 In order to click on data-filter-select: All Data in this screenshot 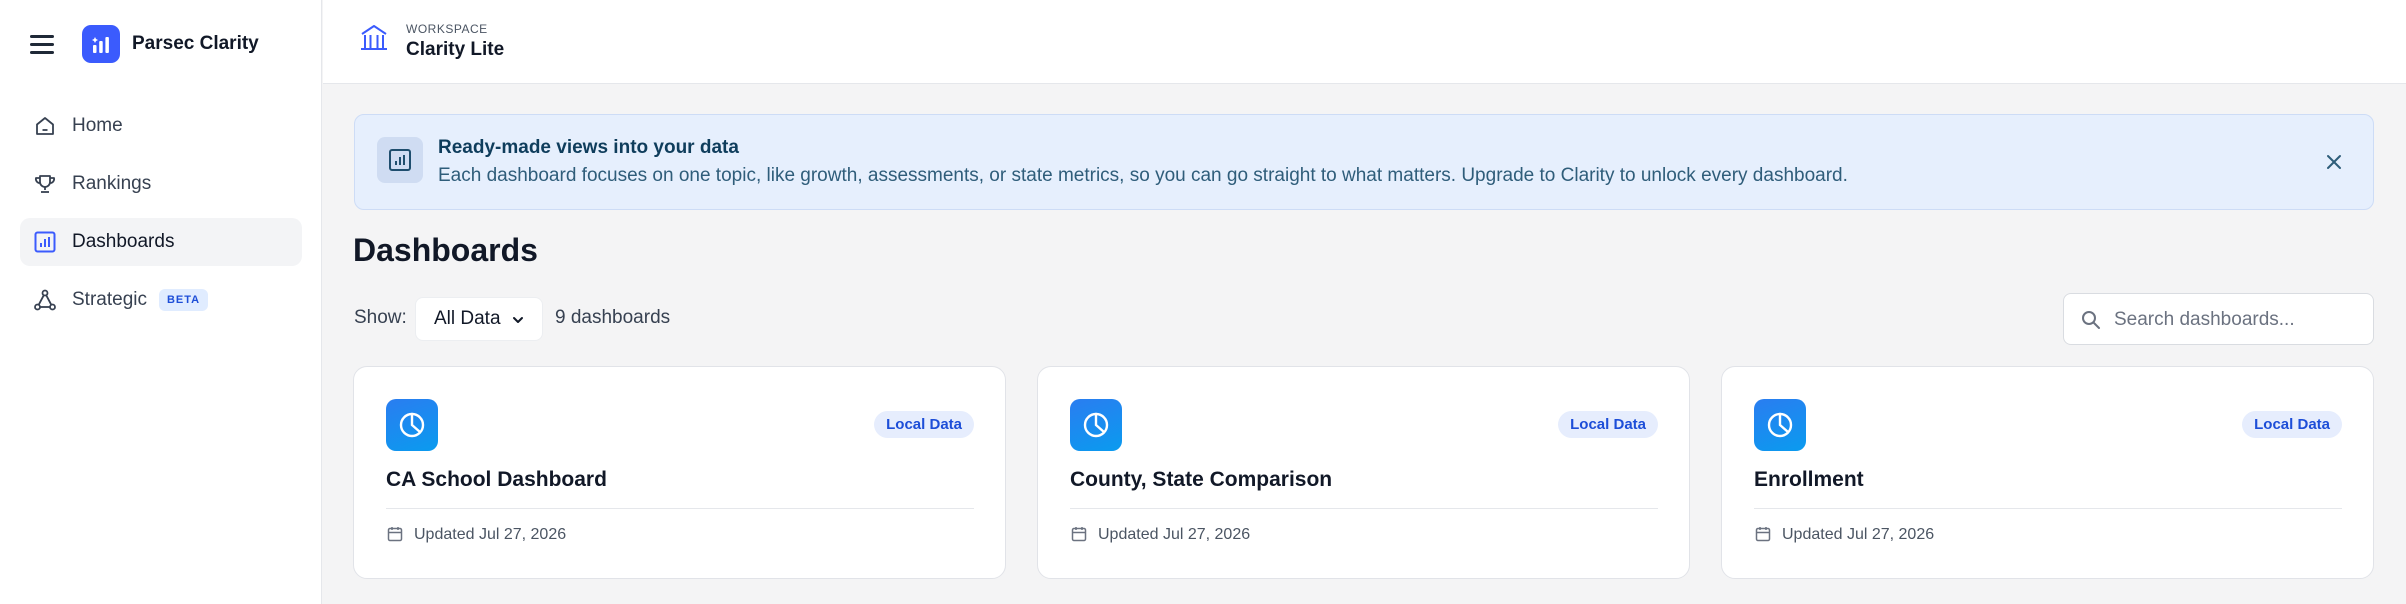, I will do `click(479, 319)`.